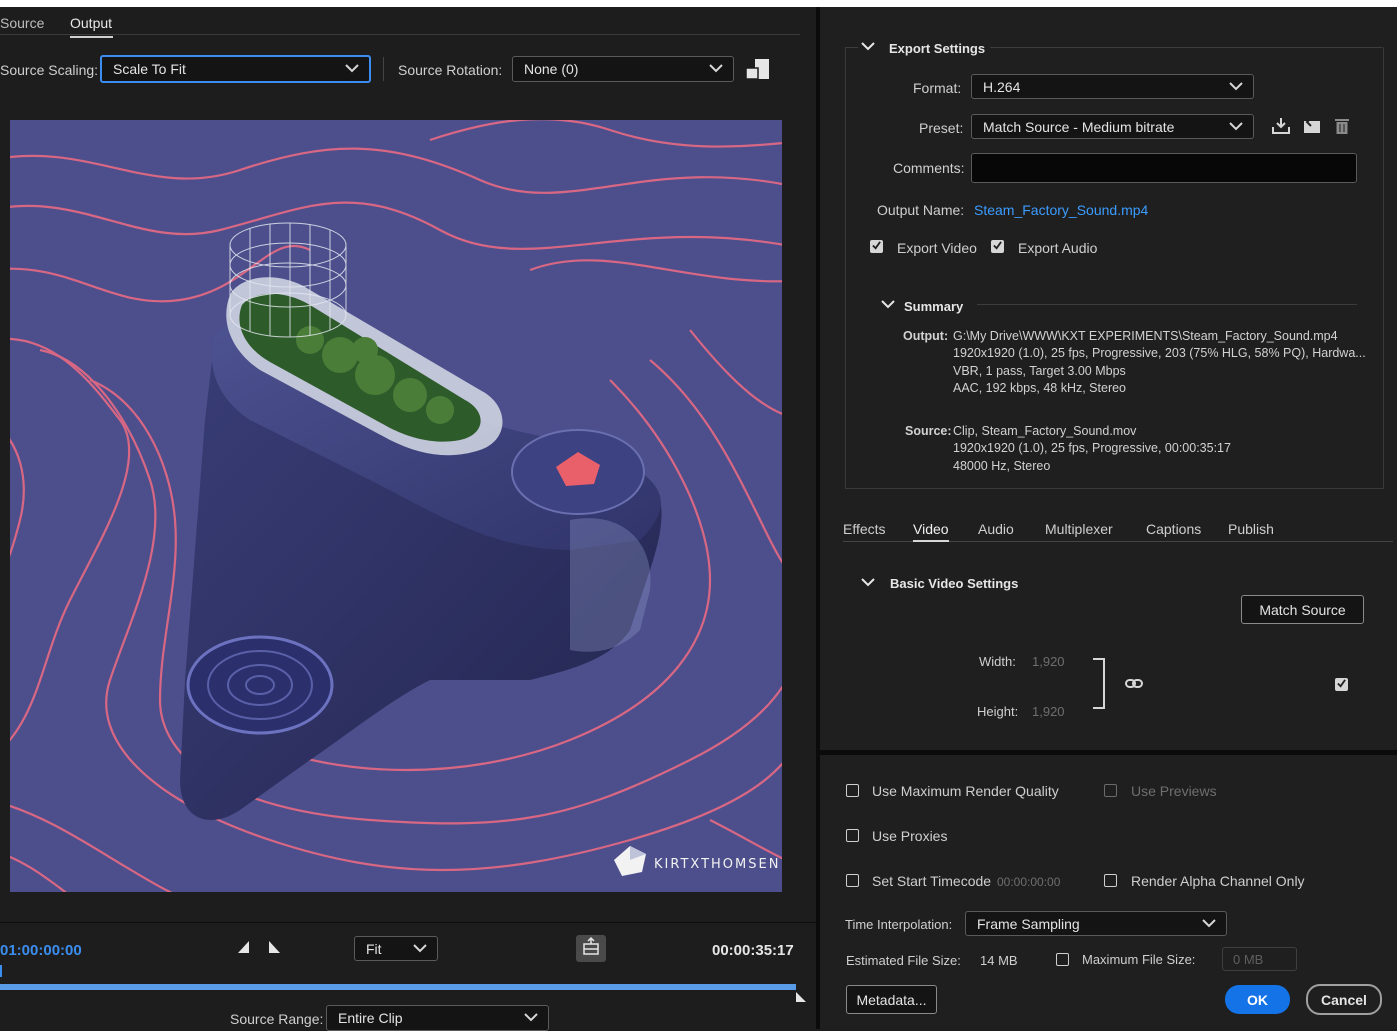  Describe the element at coordinates (1110, 880) in the screenshot. I see `render-alpha-checkbox` at that location.